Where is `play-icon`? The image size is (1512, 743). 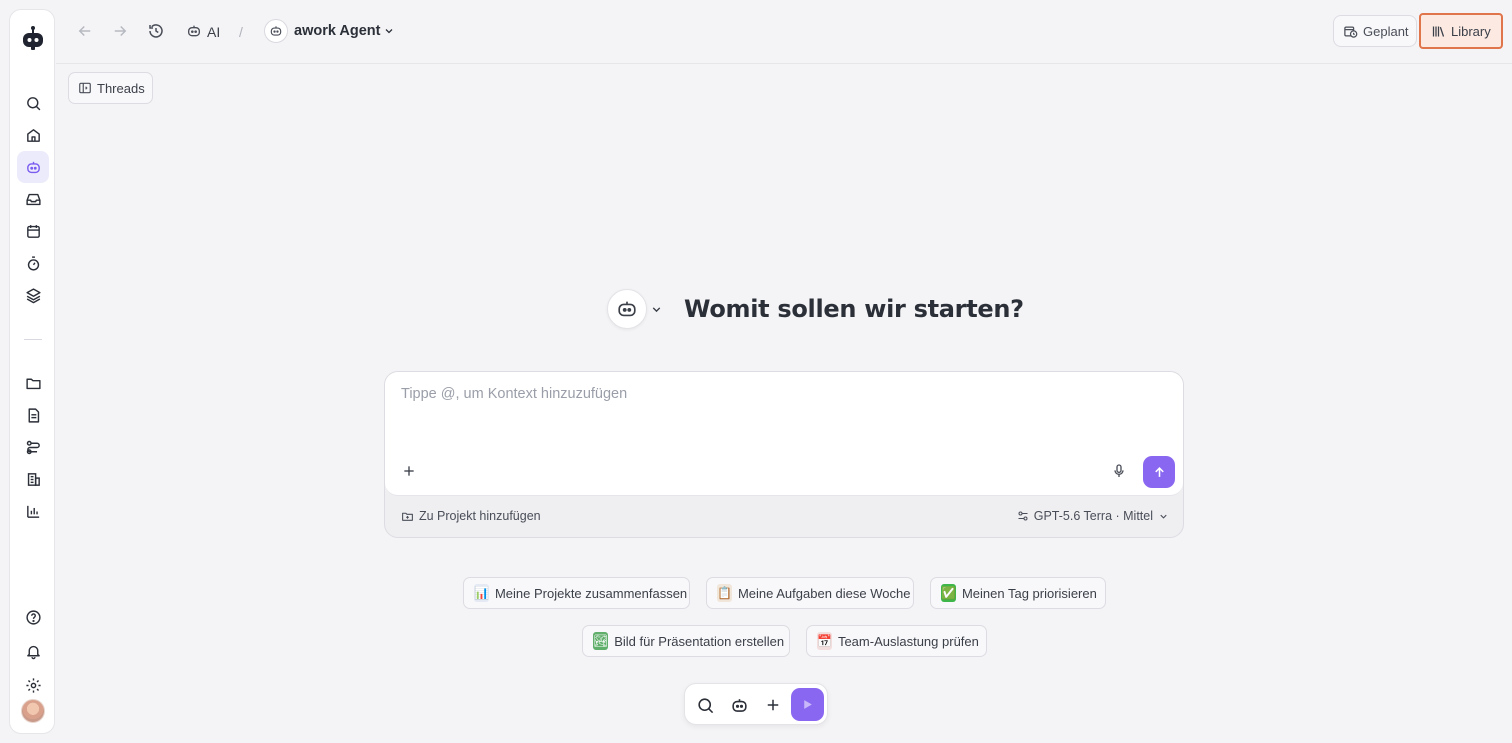
play-icon is located at coordinates (808, 704).